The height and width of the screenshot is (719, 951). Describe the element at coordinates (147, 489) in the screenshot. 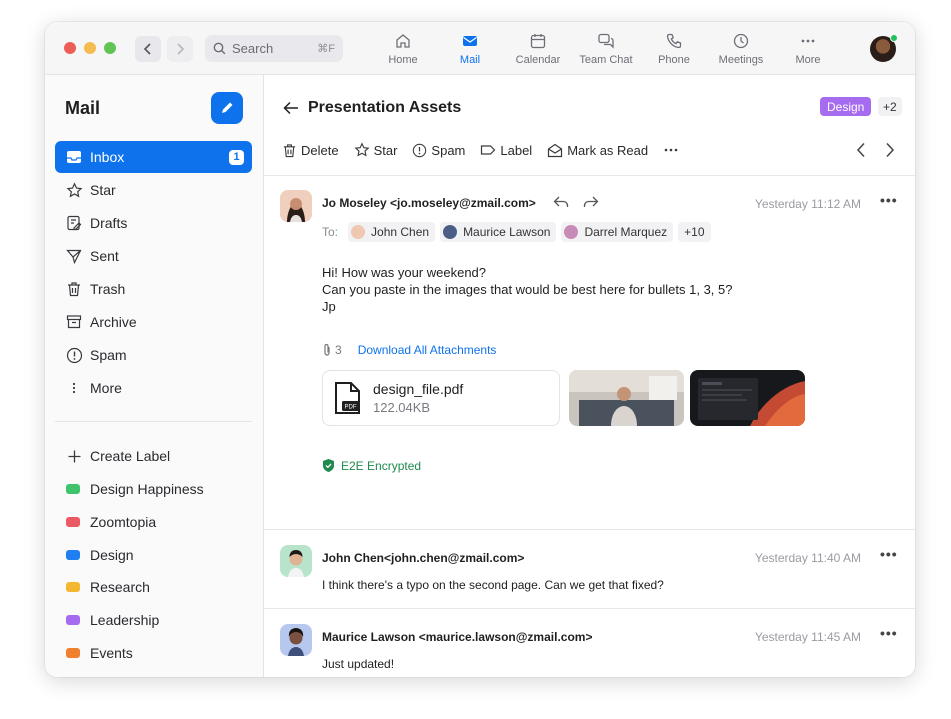

I see `sidebar-label-text: Design Happiness` at that location.